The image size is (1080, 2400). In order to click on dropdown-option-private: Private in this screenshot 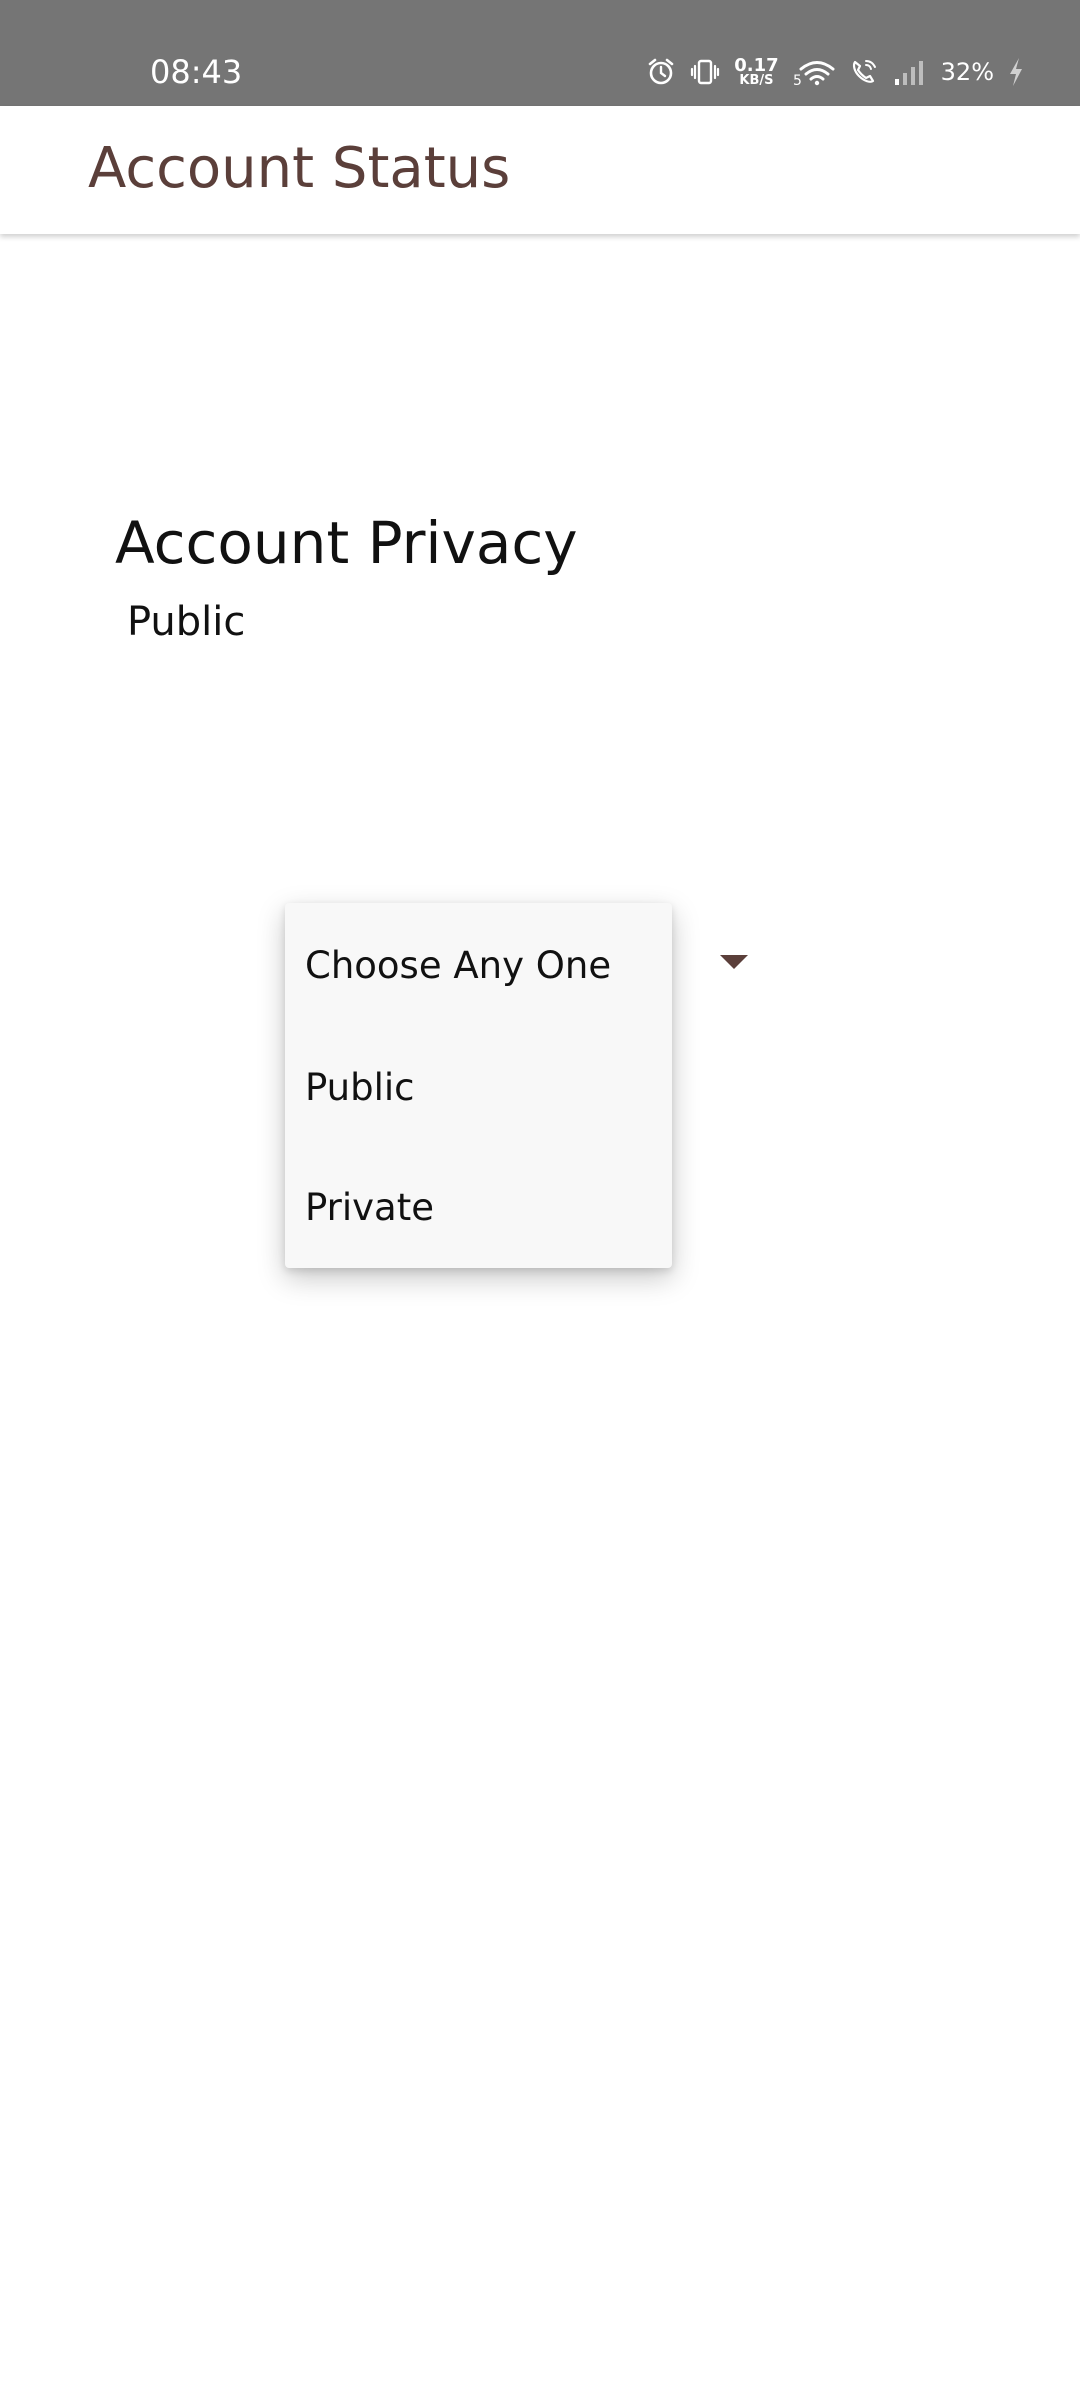, I will do `click(478, 1207)`.